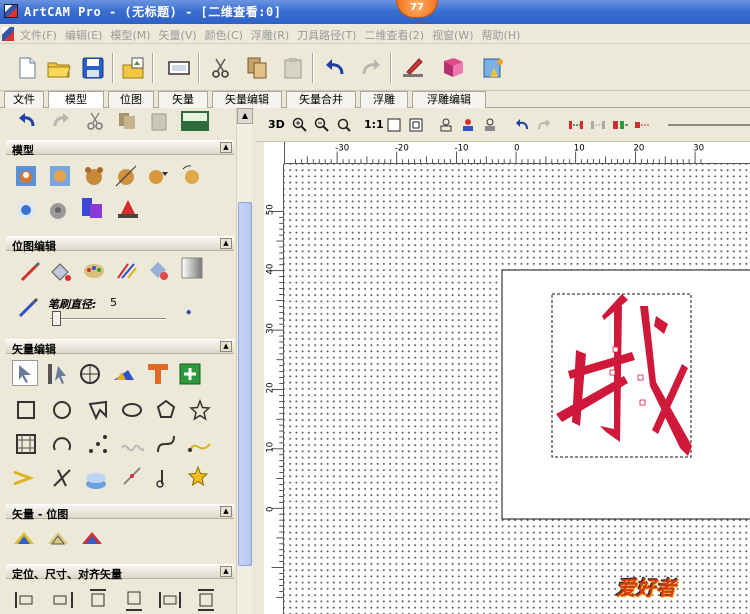  What do you see at coordinates (446, 125) in the screenshot?
I see `layer-toggle-icon` at bounding box center [446, 125].